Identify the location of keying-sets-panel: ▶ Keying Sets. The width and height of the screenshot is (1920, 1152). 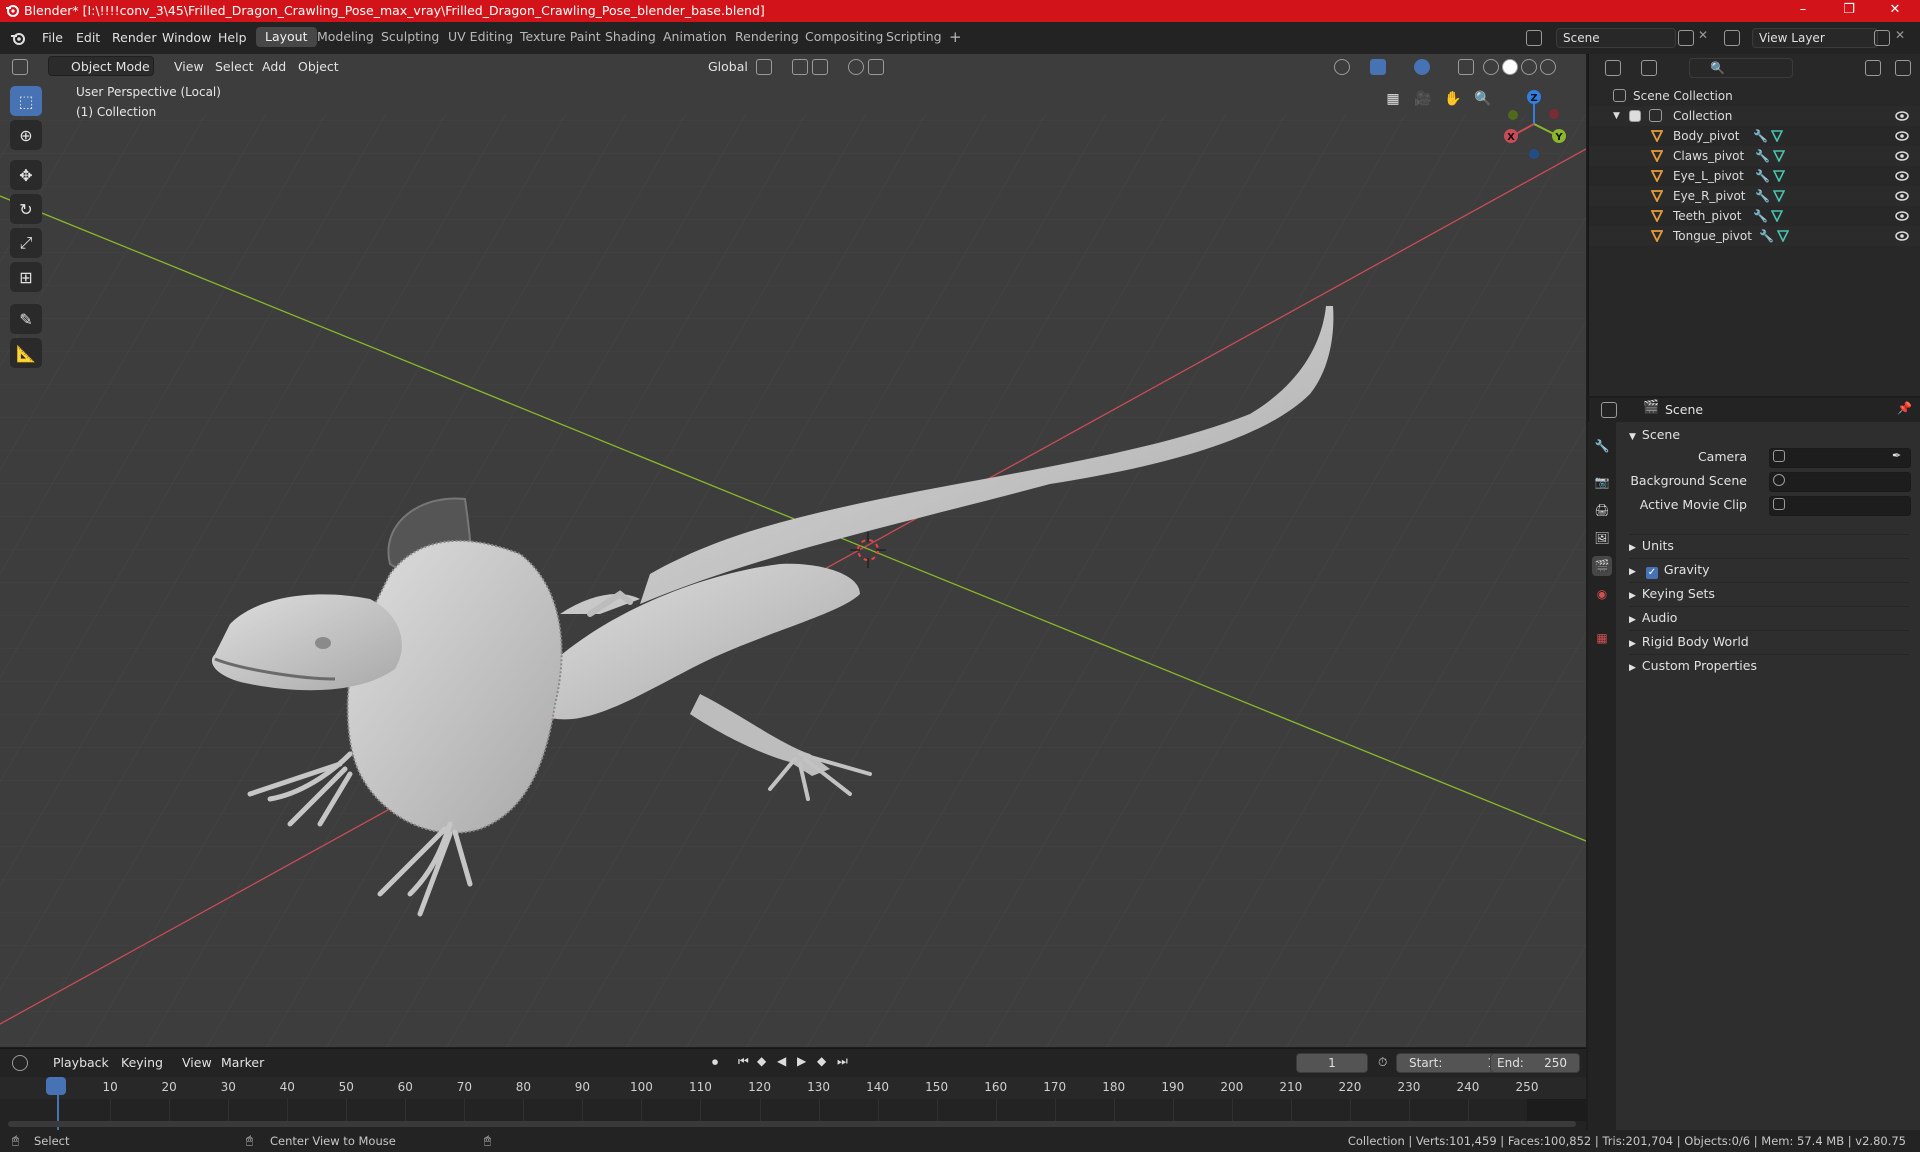
(1769, 593).